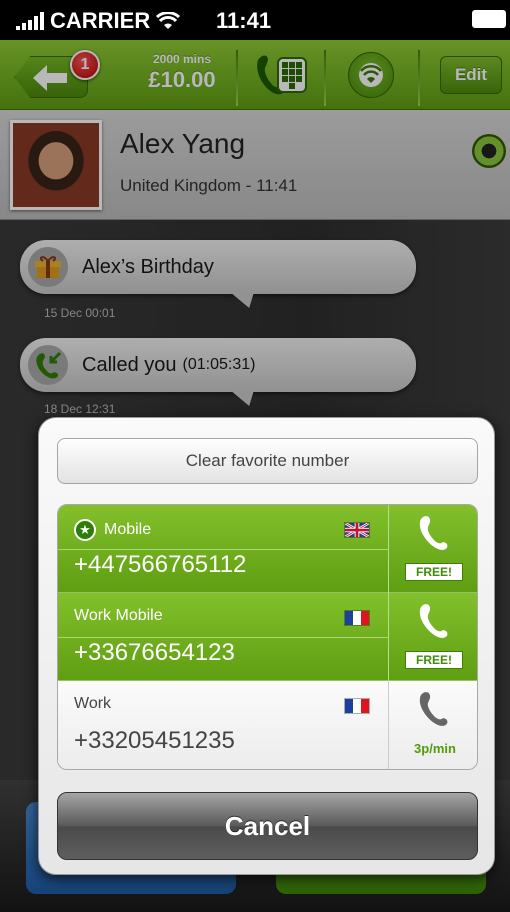 The image size is (510, 912). Describe the element at coordinates (244, 20) in the screenshot. I see `status-time: 11:41` at that location.